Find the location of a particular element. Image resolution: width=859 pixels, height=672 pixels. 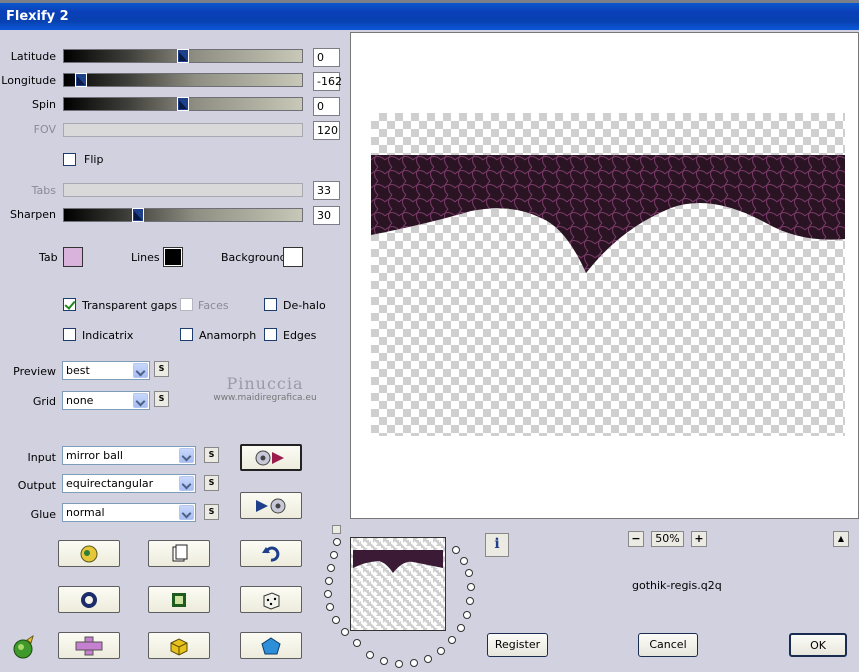

sharpen-slider-thumb is located at coordinates (138, 215).